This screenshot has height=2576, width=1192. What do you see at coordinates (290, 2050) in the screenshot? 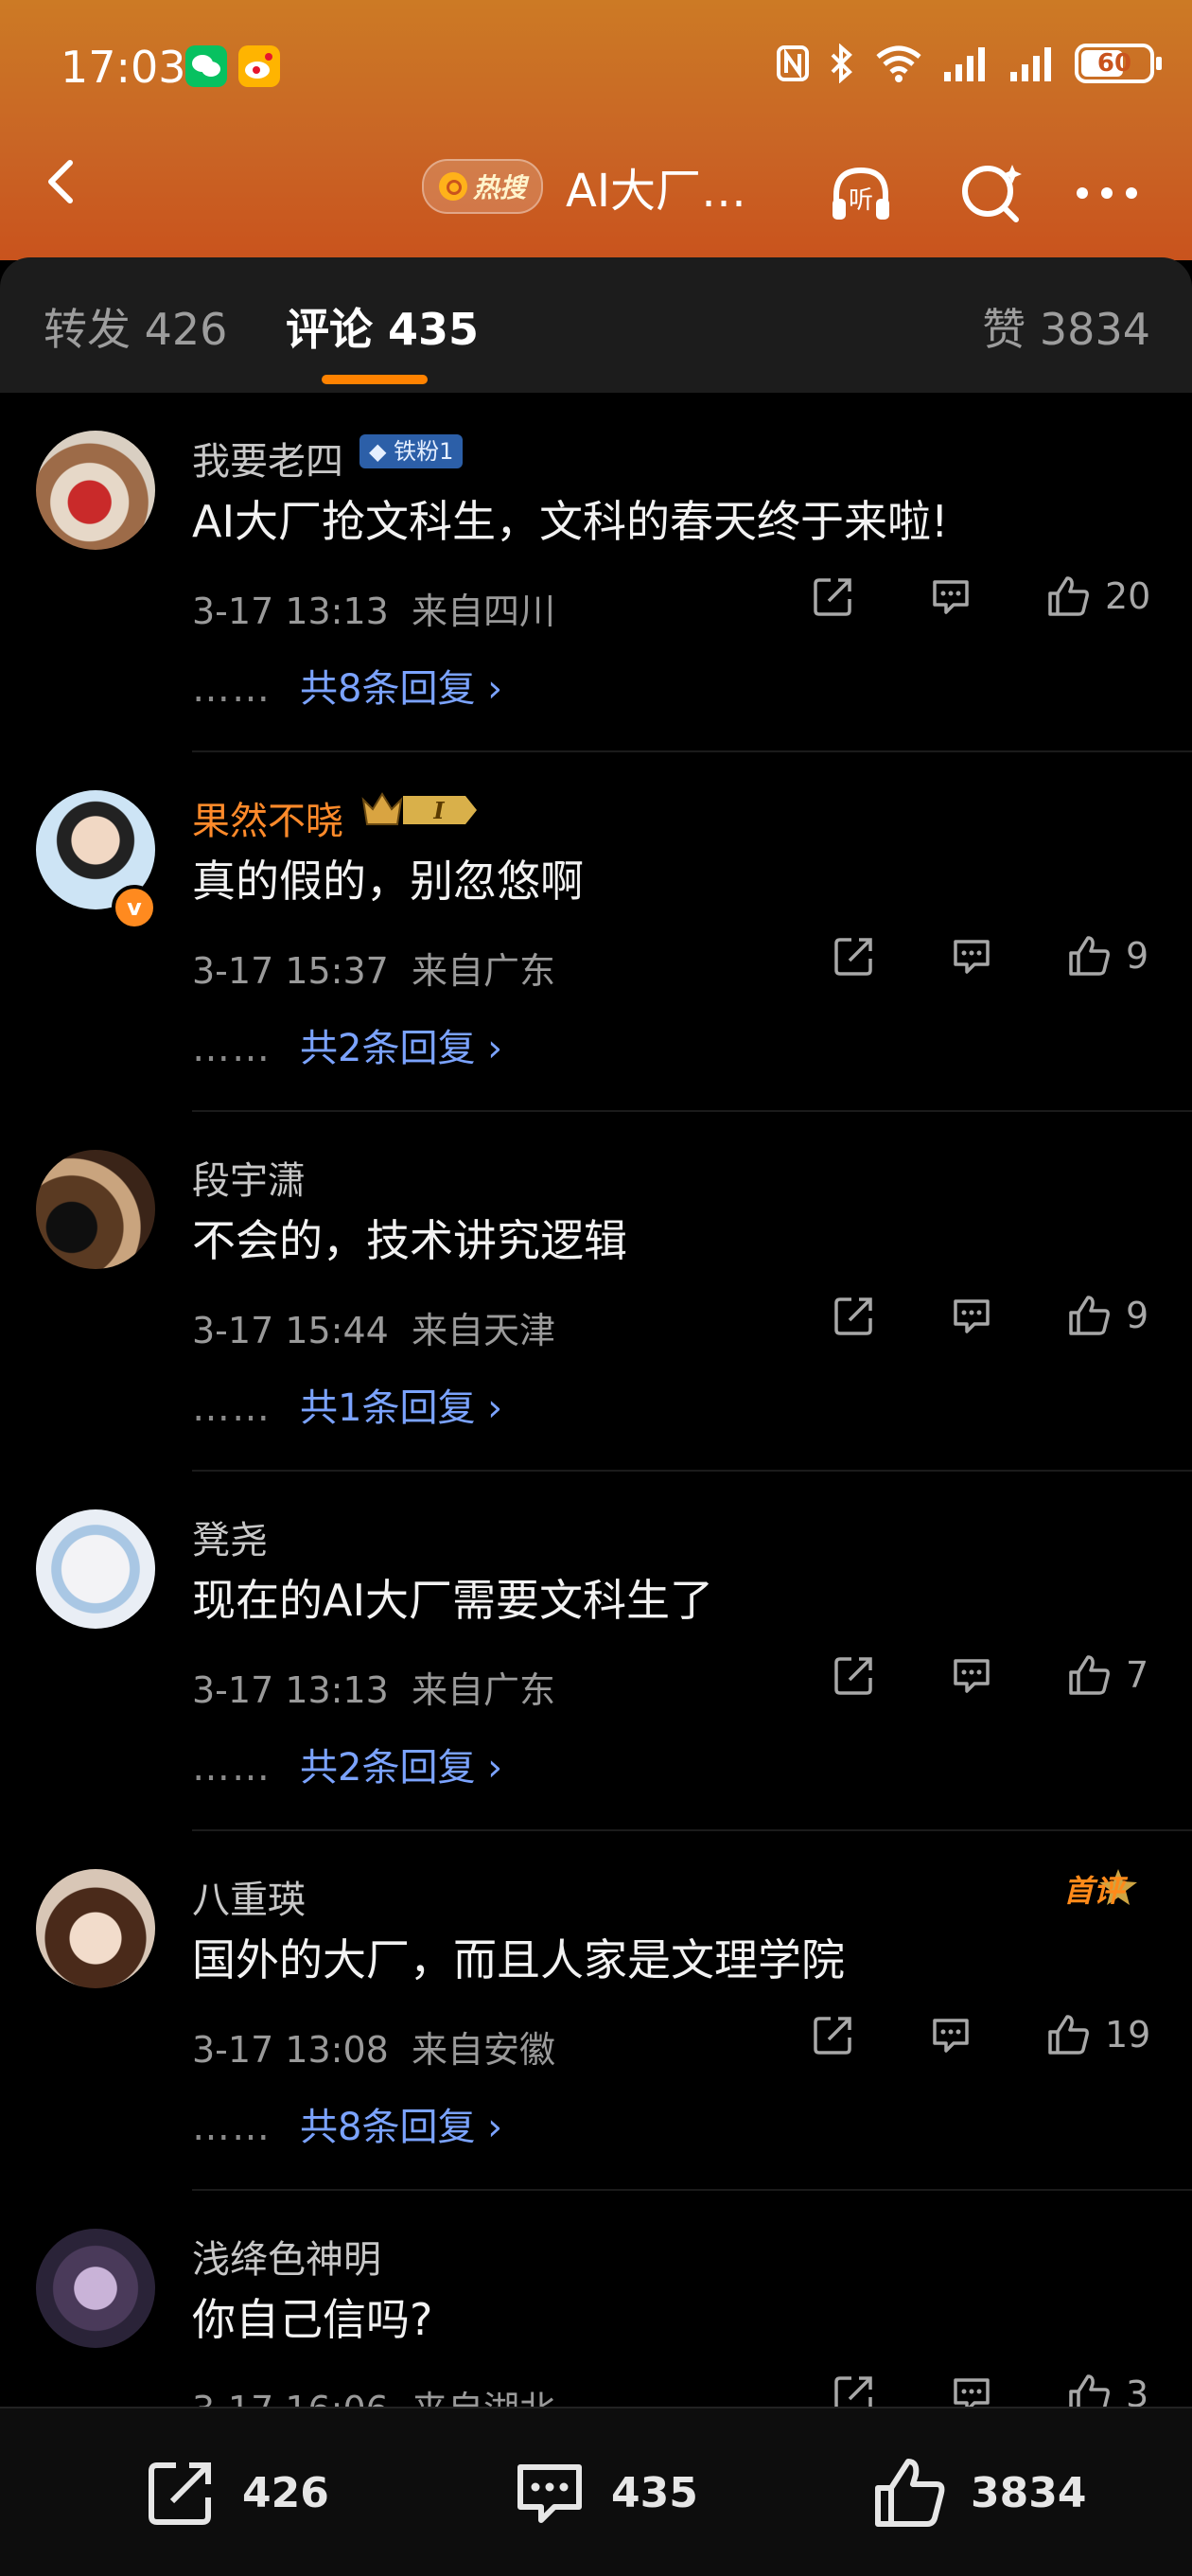
I see `comment-time: 3-17 13:08` at bounding box center [290, 2050].